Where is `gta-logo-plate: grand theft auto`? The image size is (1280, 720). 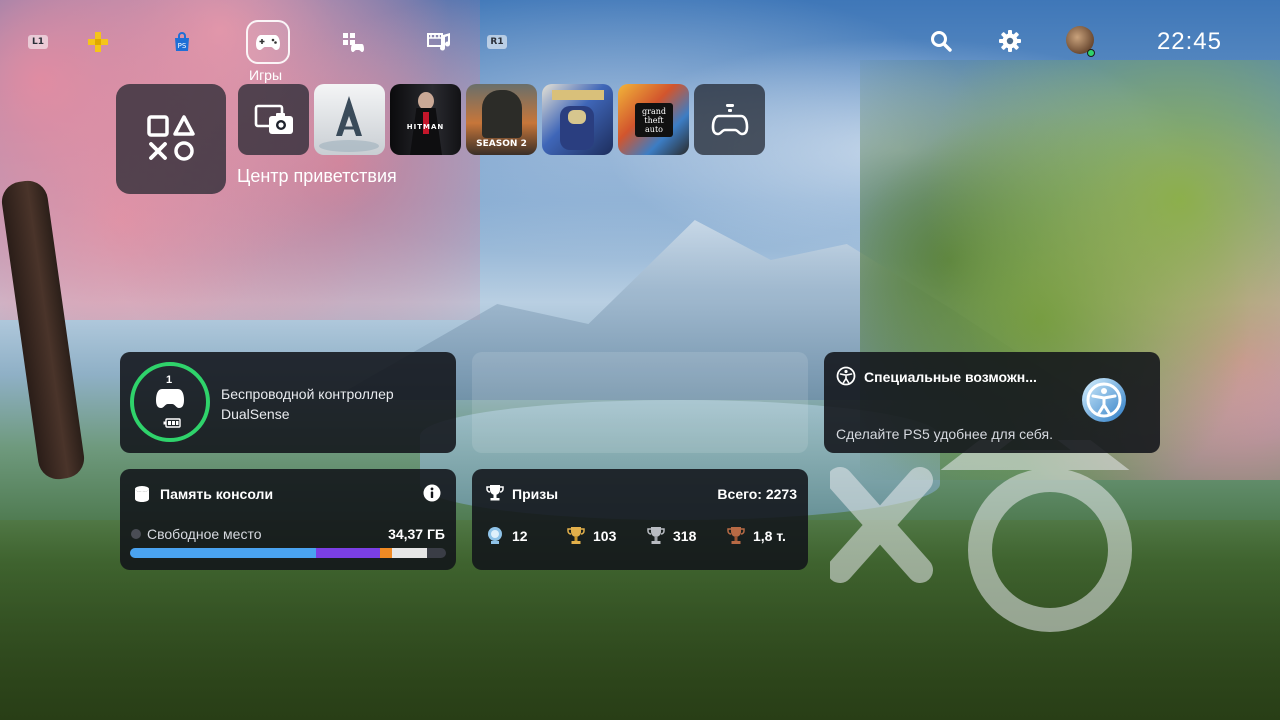 gta-logo-plate: grand theft auto is located at coordinates (654, 120).